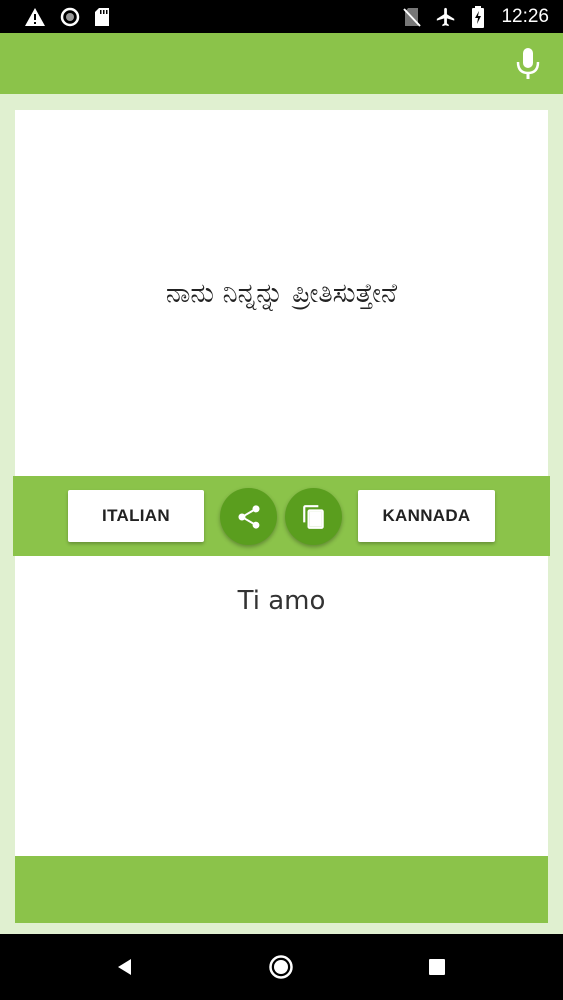 This screenshot has width=563, height=1000. What do you see at coordinates (281, 63) in the screenshot?
I see `app-bar` at bounding box center [281, 63].